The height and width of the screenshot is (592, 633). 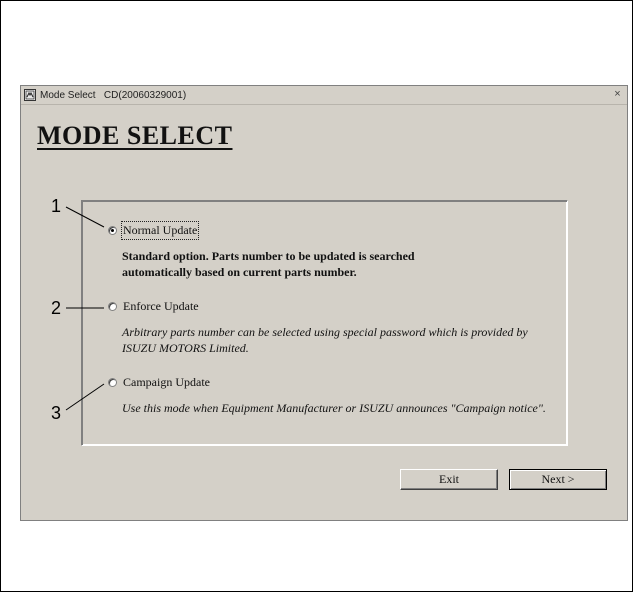 I want to click on enforce-update-radio-row: Enforce Update, so click(x=332, y=306).